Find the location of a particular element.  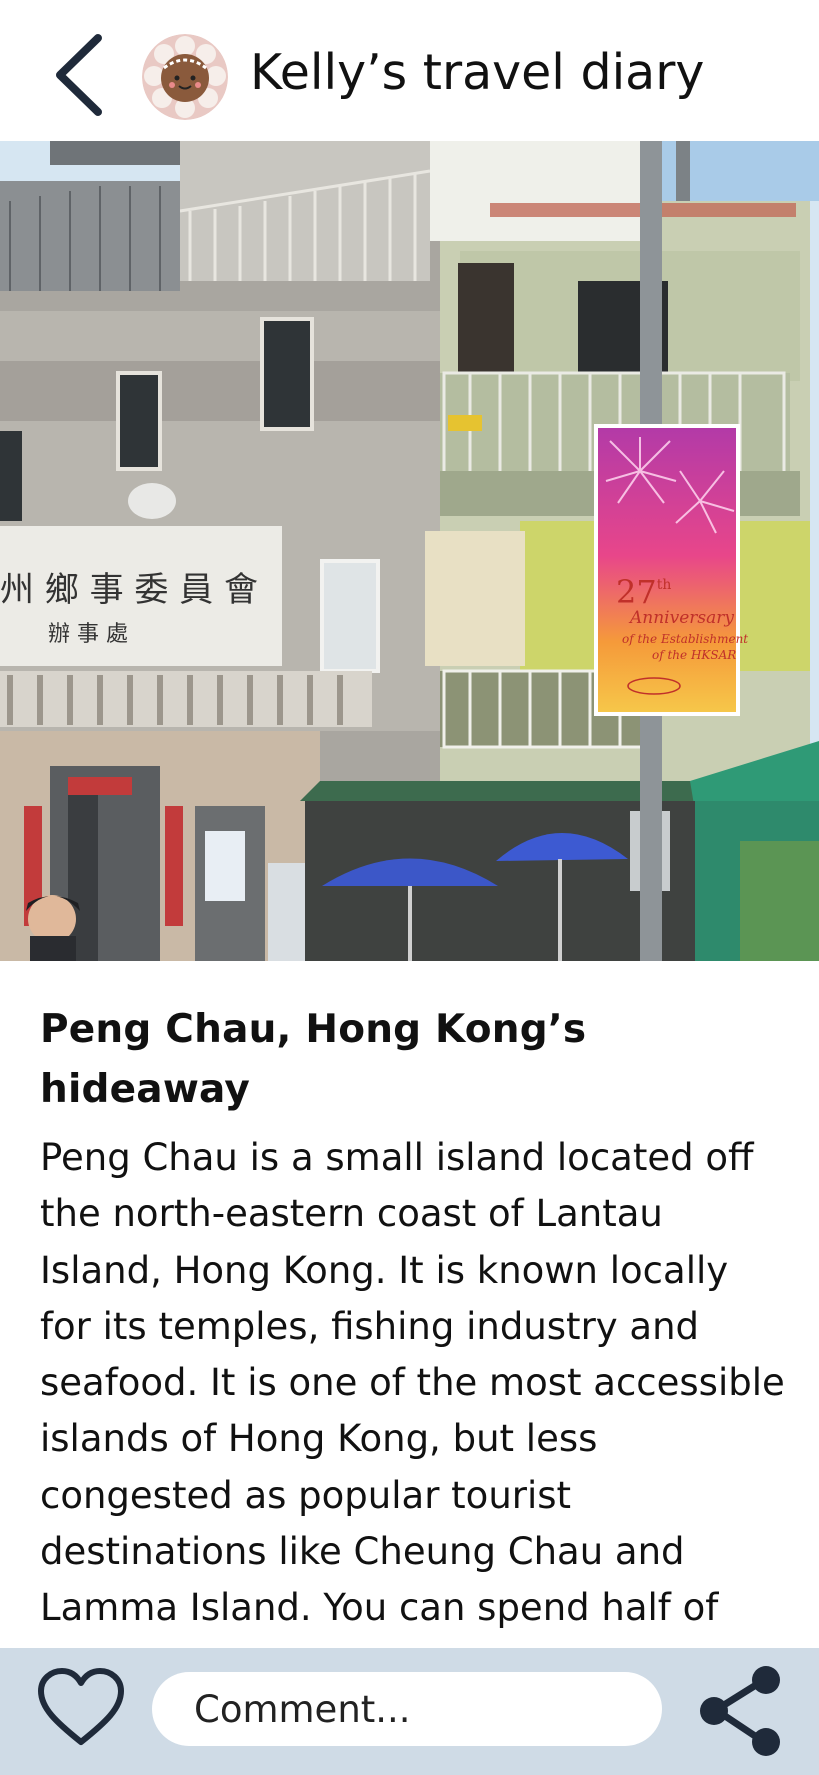

banner-line-1: Anniversary is located at coordinates (681, 618).